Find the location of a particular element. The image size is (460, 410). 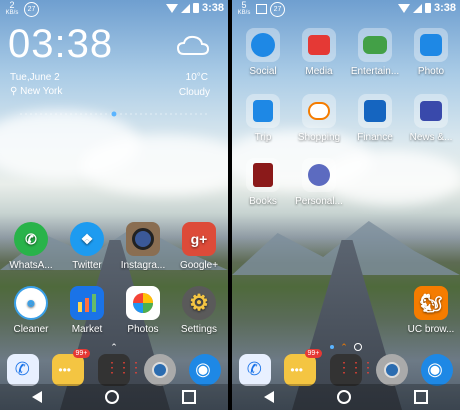

location-pin-icon: ⚲ is located at coordinates (14, 91).